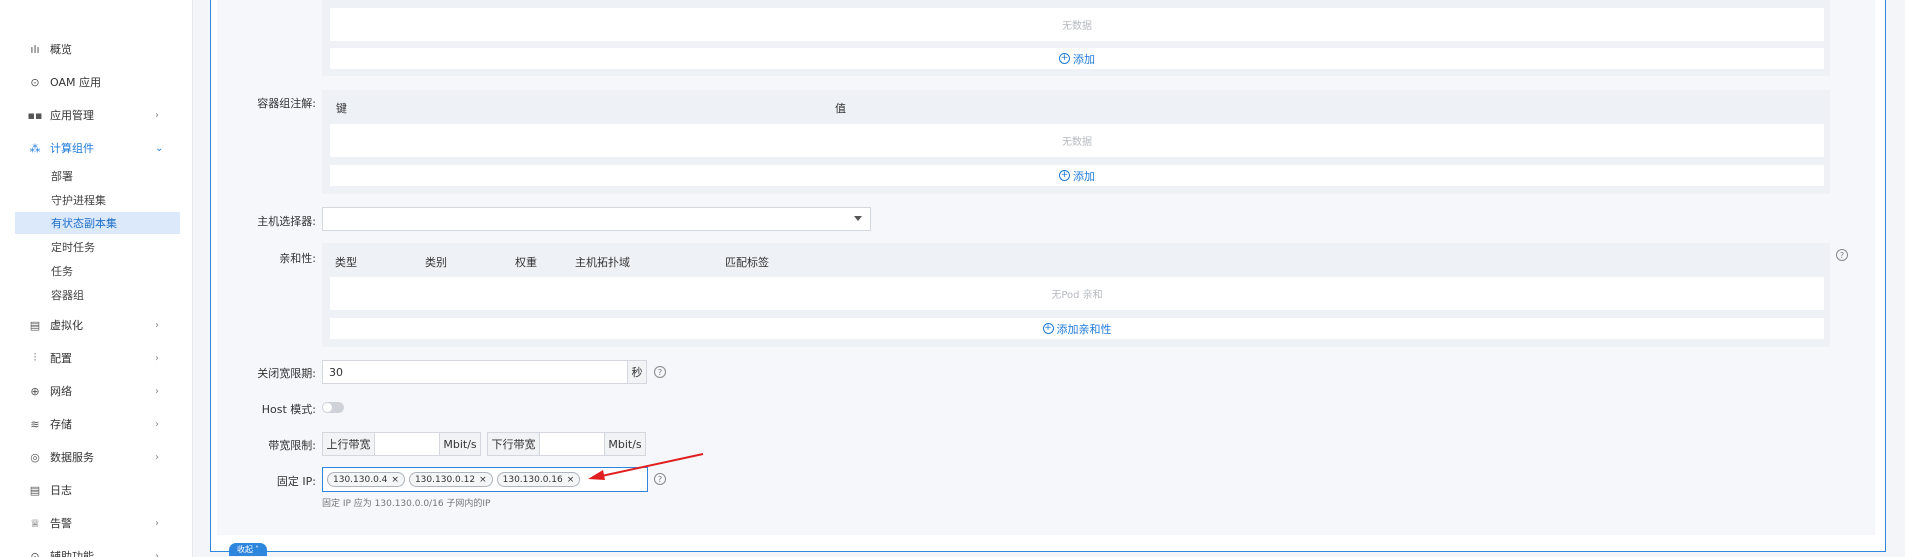 The width and height of the screenshot is (1905, 557). I want to click on arrow-head, so click(596, 475).